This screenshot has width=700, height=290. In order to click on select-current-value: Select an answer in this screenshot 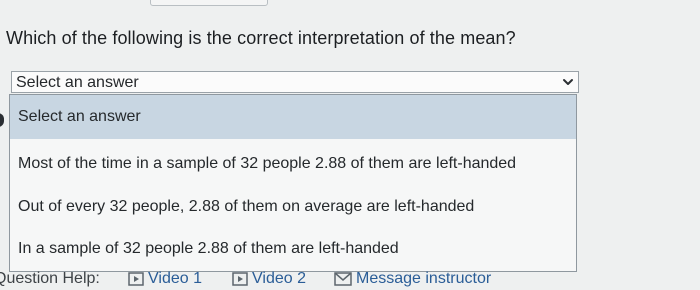, I will do `click(77, 82)`.